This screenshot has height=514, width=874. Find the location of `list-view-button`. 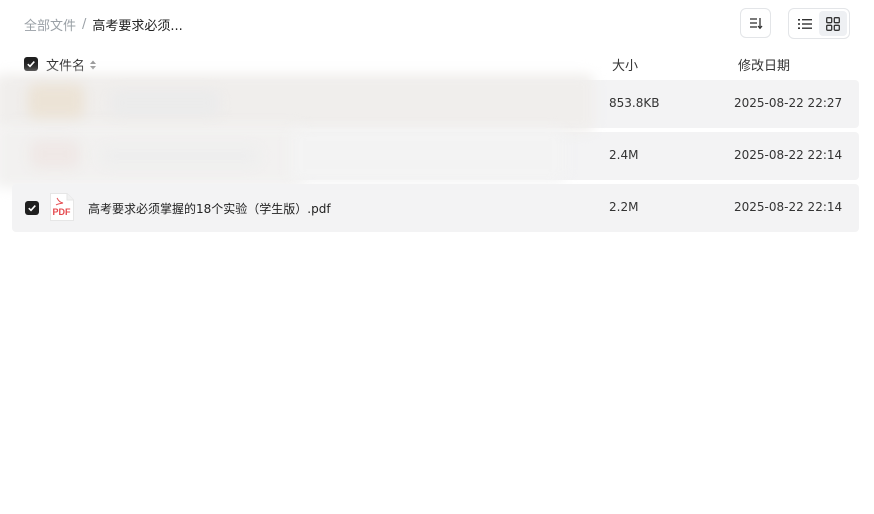

list-view-button is located at coordinates (805, 23).